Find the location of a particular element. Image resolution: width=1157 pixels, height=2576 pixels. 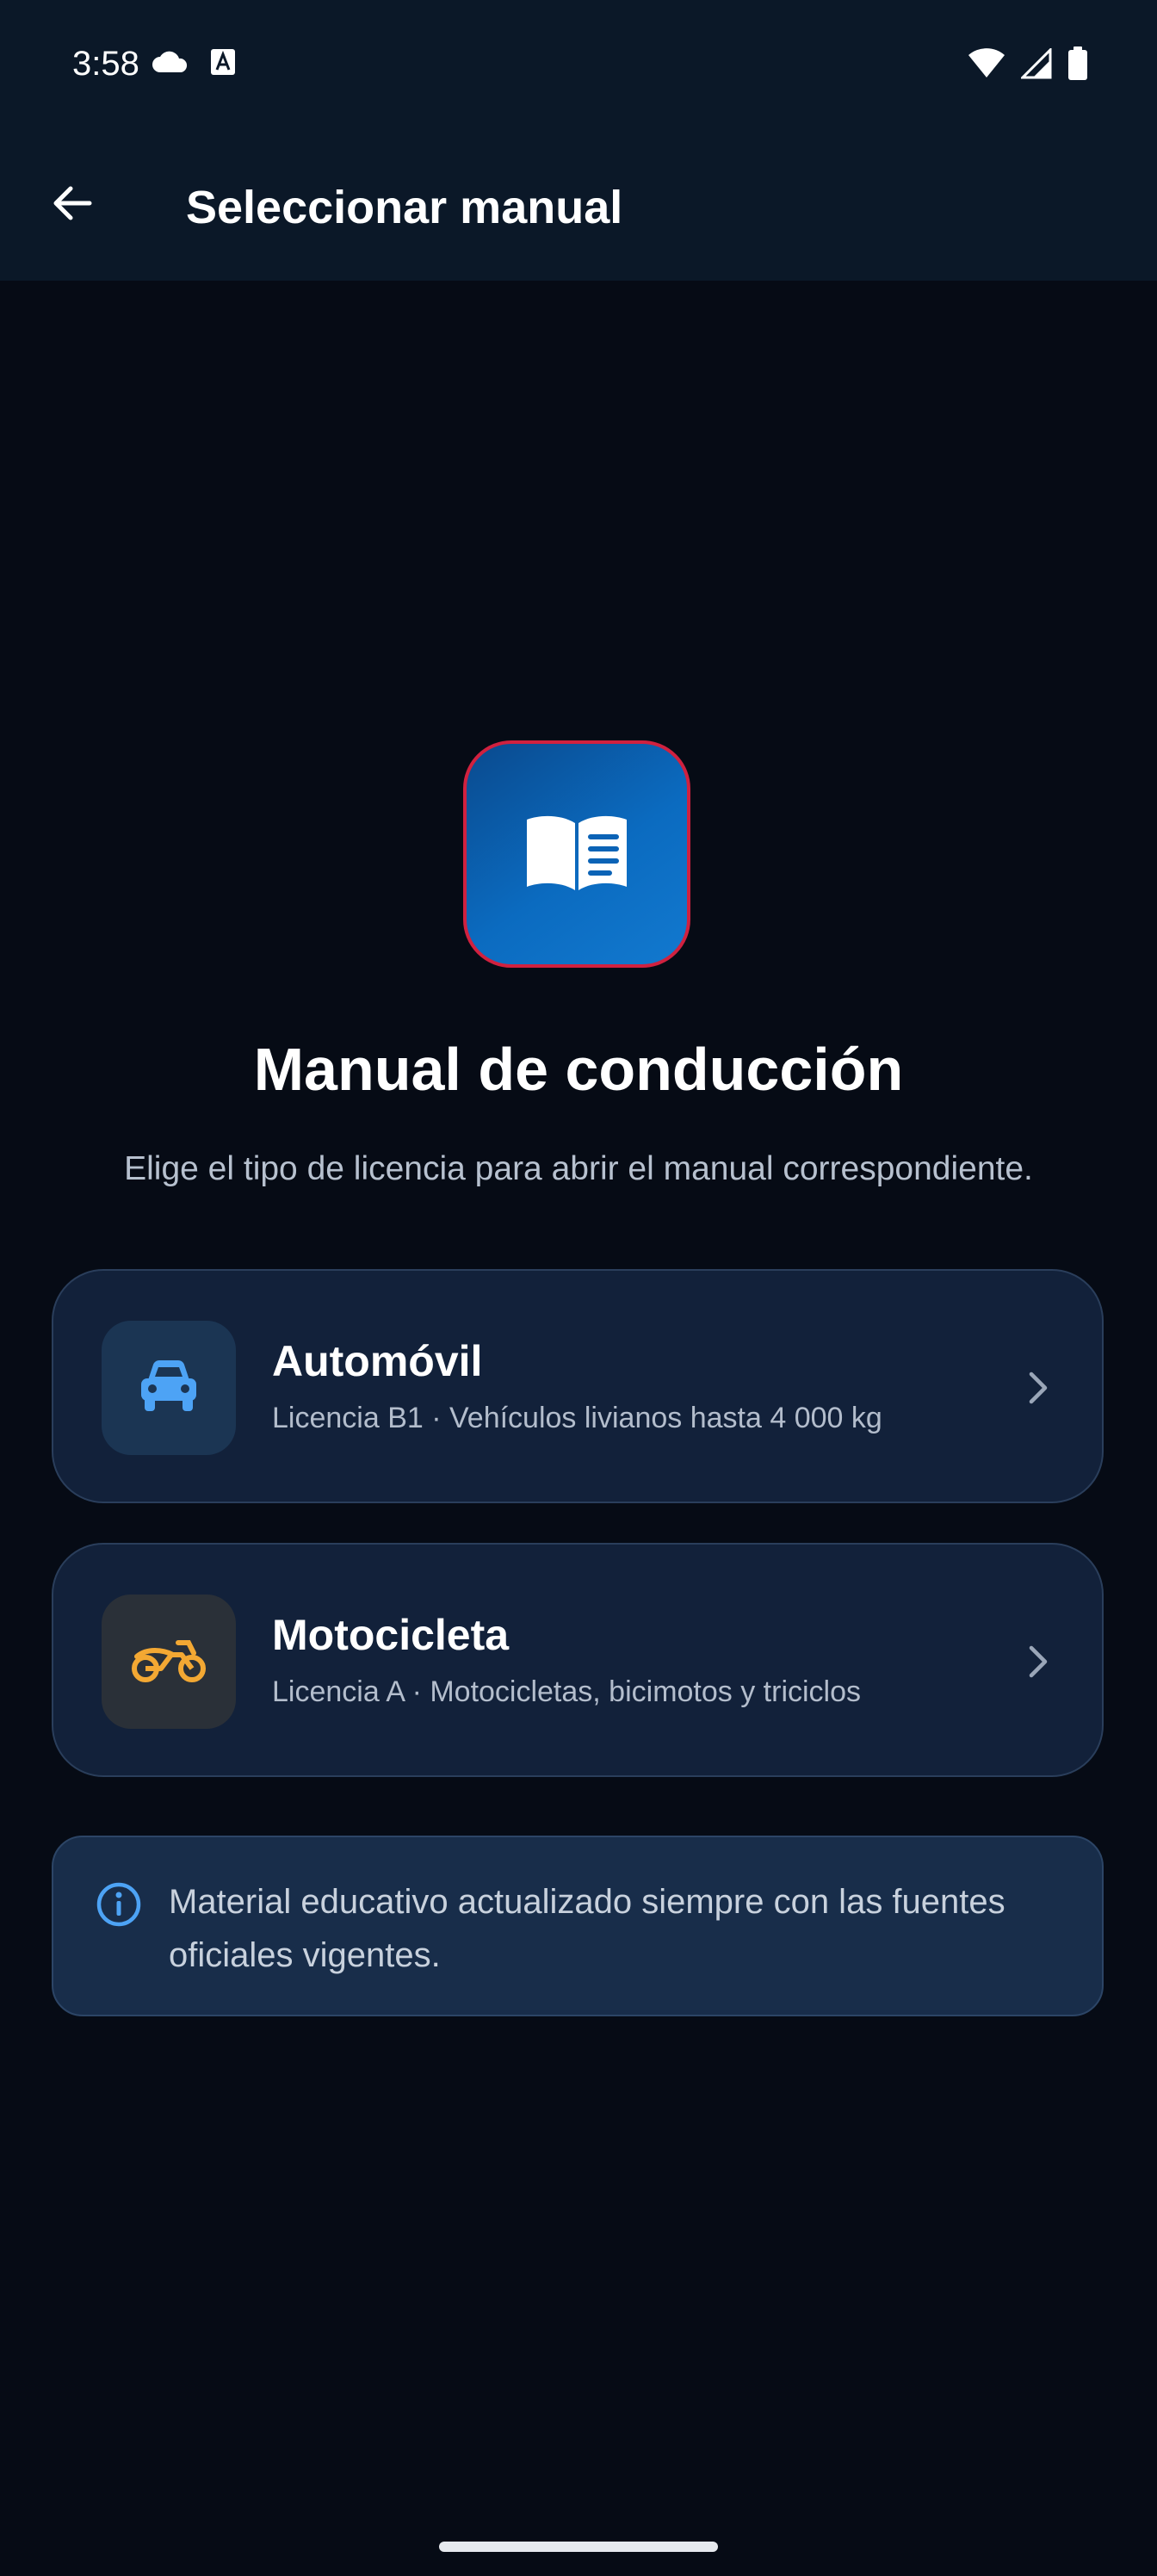

card-title: Motocicleta is located at coordinates (391, 1635).